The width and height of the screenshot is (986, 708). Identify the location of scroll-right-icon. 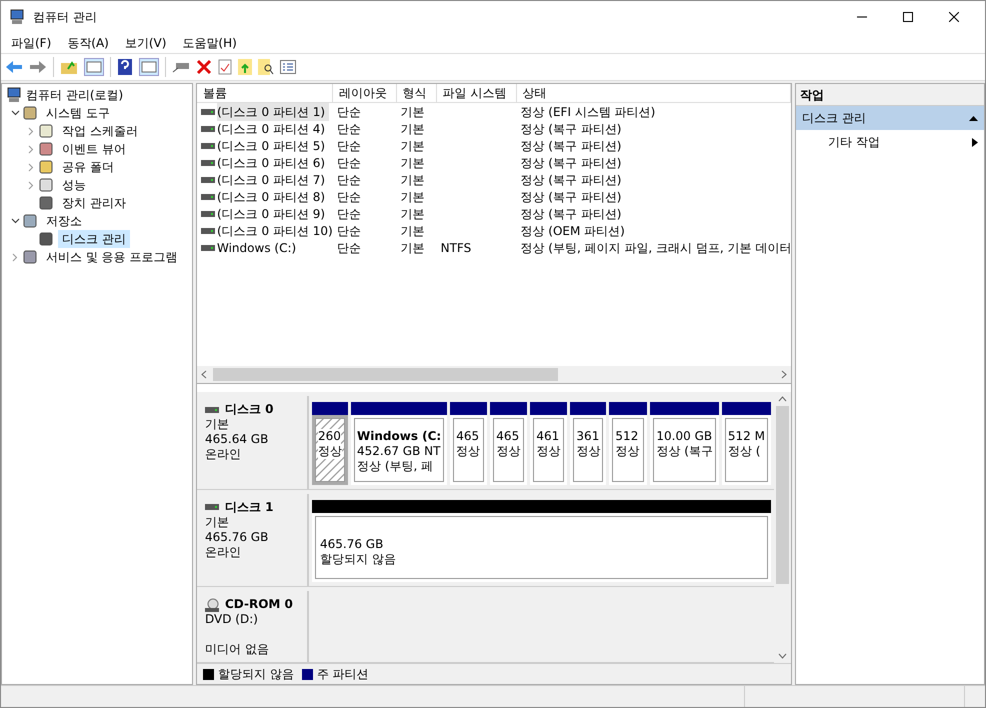
(784, 374).